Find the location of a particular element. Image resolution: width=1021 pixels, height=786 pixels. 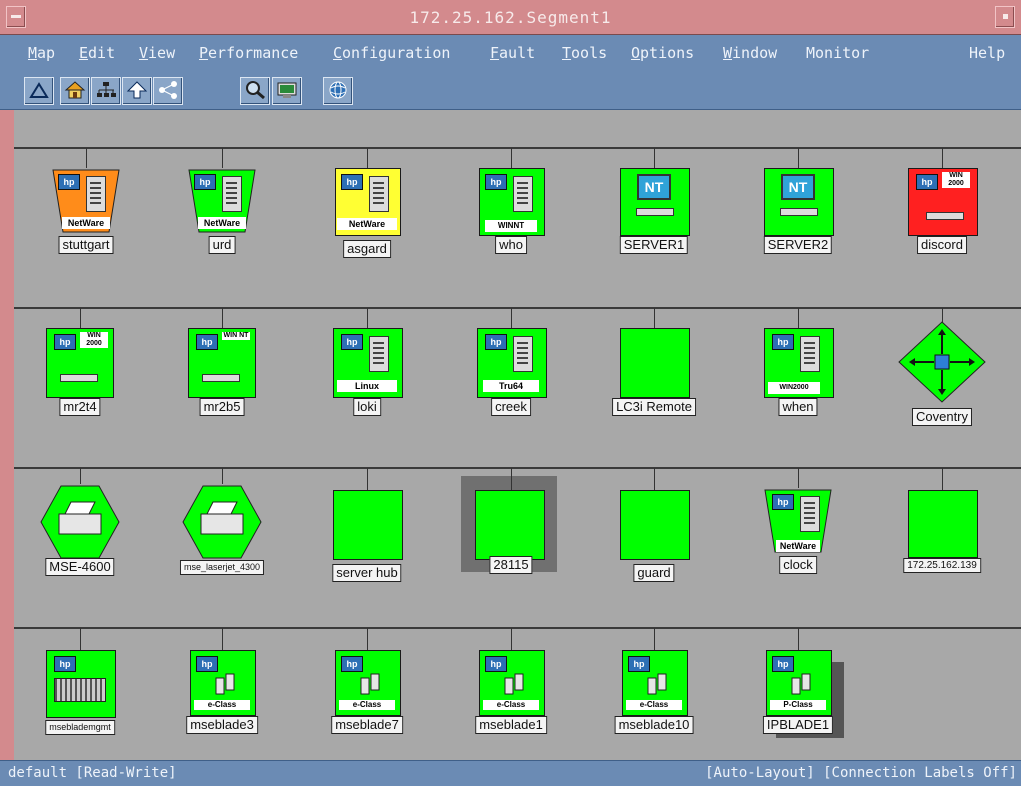

node-label: clock is located at coordinates (798, 565).